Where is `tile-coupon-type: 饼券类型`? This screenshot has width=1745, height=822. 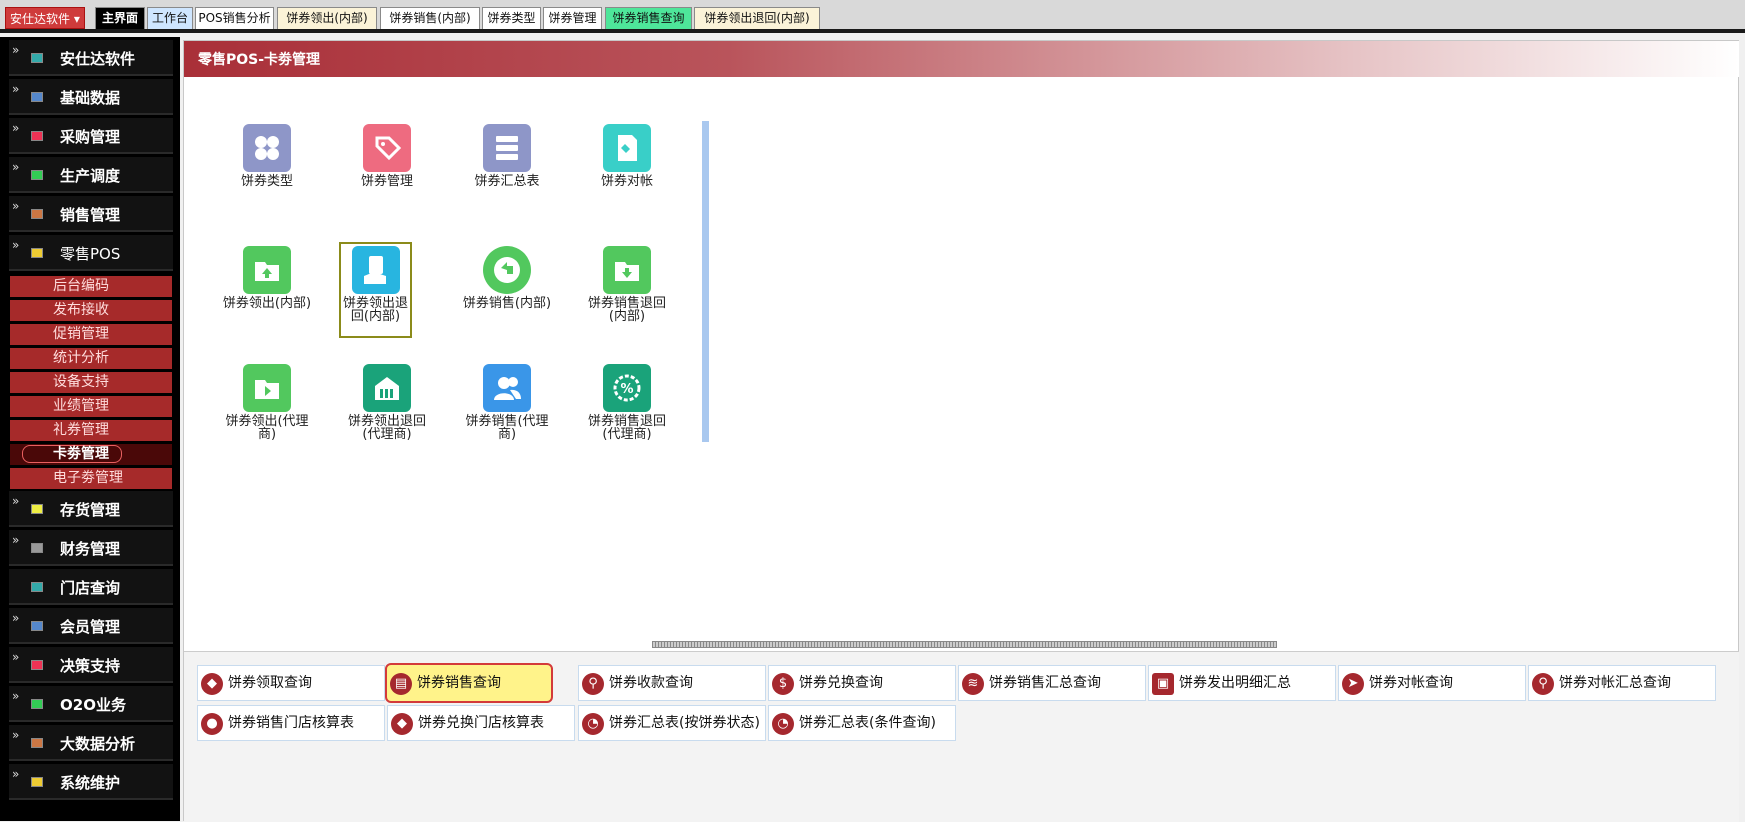
tile-coupon-type: 饼券类型 is located at coordinates (267, 170).